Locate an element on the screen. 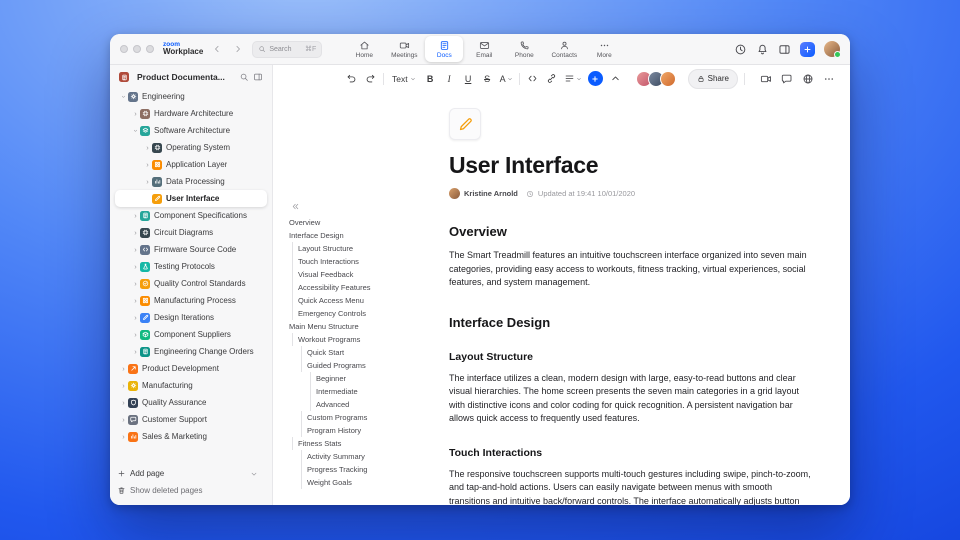  sidebar-item-software-architecture: › Software Architecture is located at coordinates (191, 130).